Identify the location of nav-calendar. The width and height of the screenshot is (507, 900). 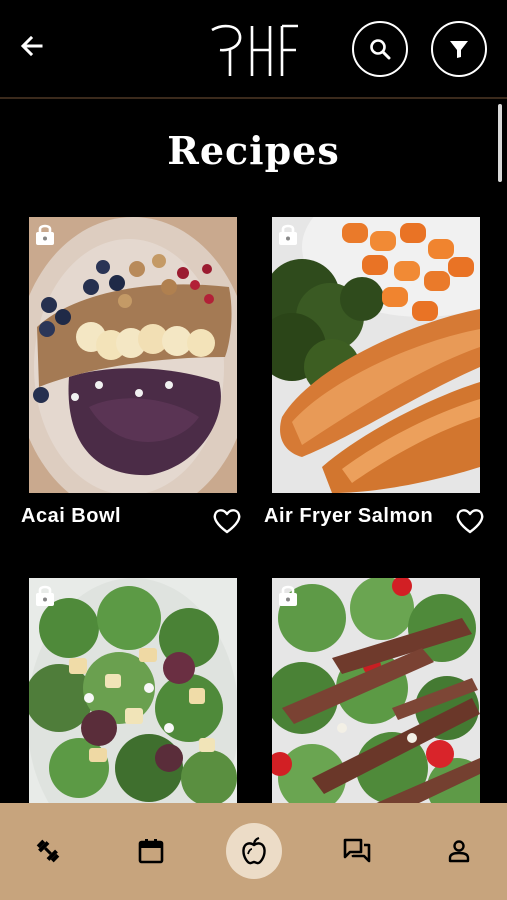
(151, 851).